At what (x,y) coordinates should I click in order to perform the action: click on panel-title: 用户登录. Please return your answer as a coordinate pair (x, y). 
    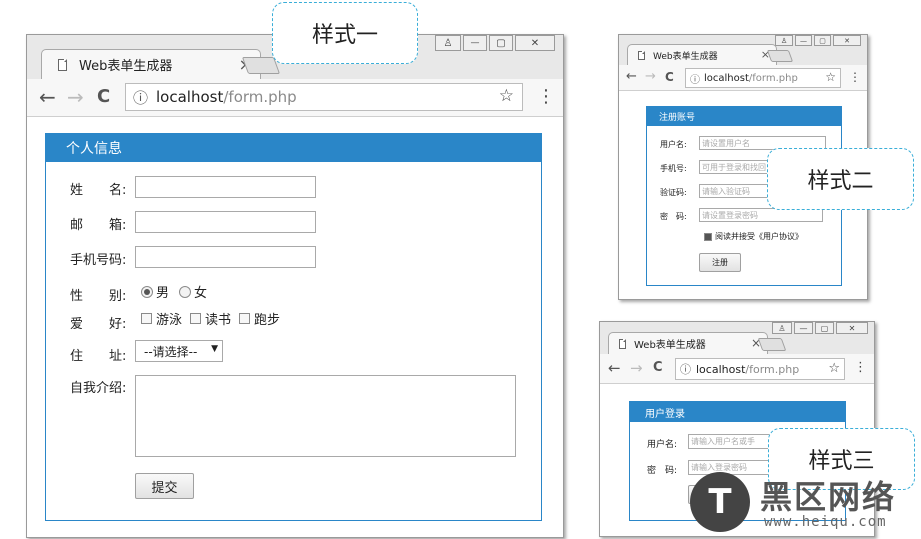
    Looking at the image, I should click on (737, 412).